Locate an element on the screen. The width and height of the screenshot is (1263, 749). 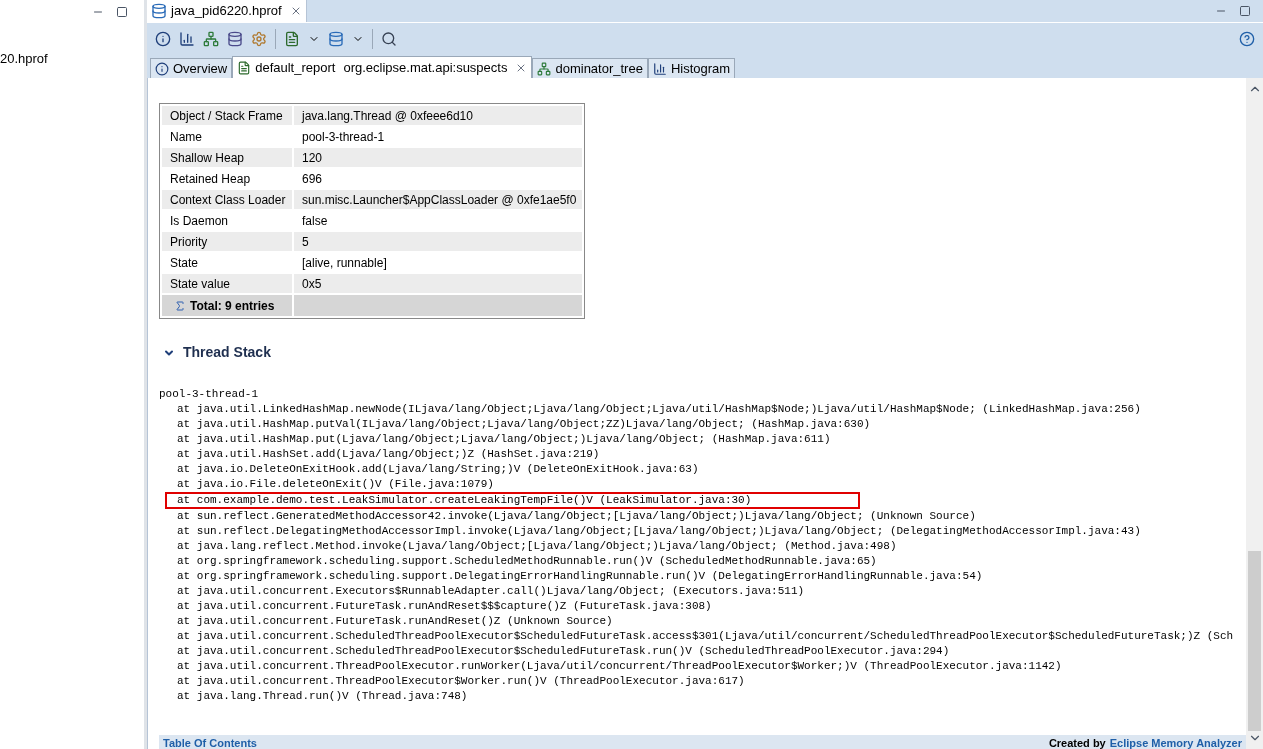
table-cell-text: pool-3-thread-1 is located at coordinates (343, 137).